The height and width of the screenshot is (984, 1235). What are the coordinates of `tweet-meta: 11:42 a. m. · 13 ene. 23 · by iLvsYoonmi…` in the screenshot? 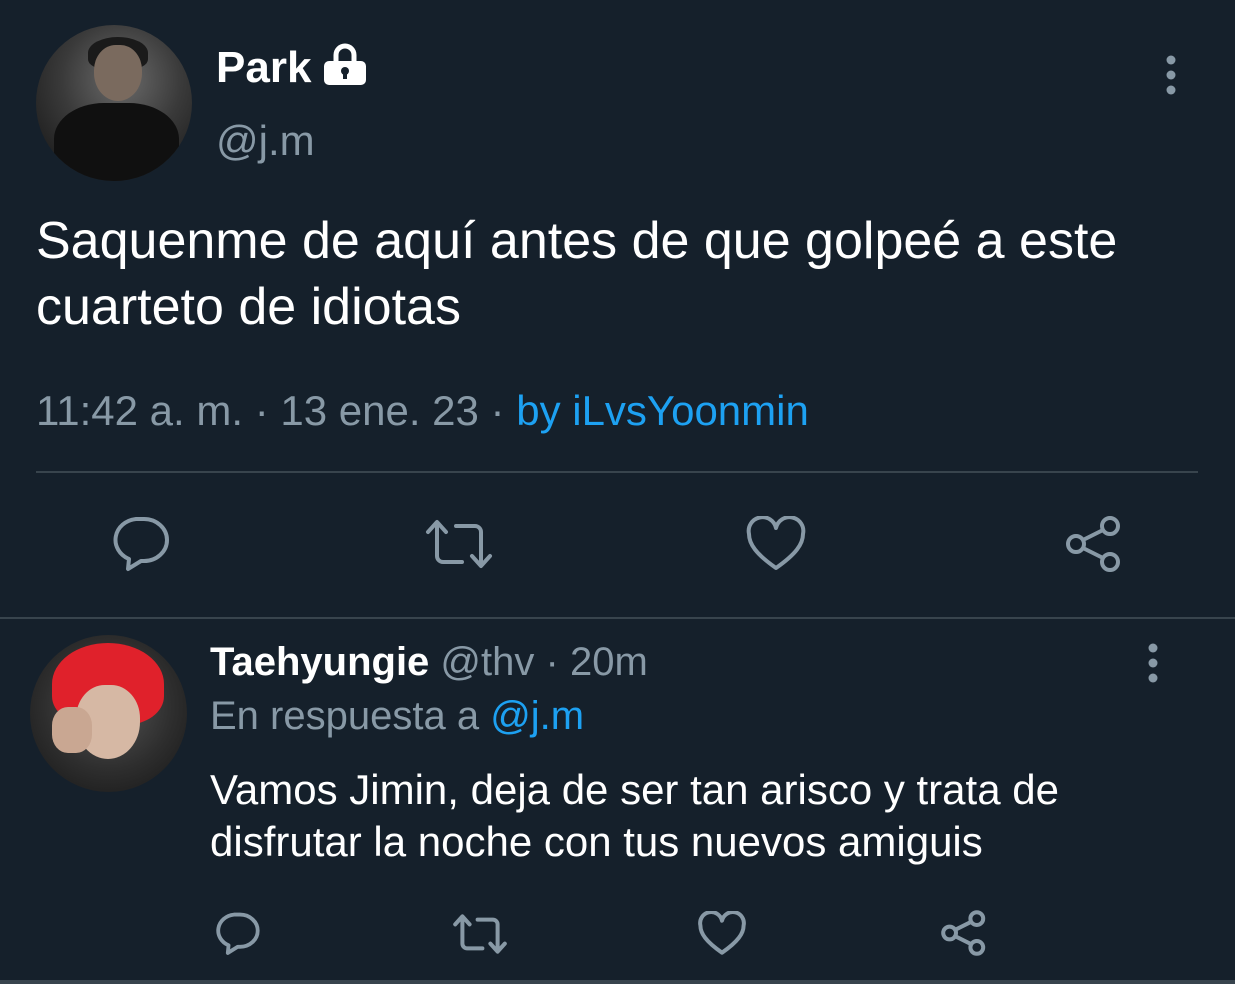 It's located at (422, 411).